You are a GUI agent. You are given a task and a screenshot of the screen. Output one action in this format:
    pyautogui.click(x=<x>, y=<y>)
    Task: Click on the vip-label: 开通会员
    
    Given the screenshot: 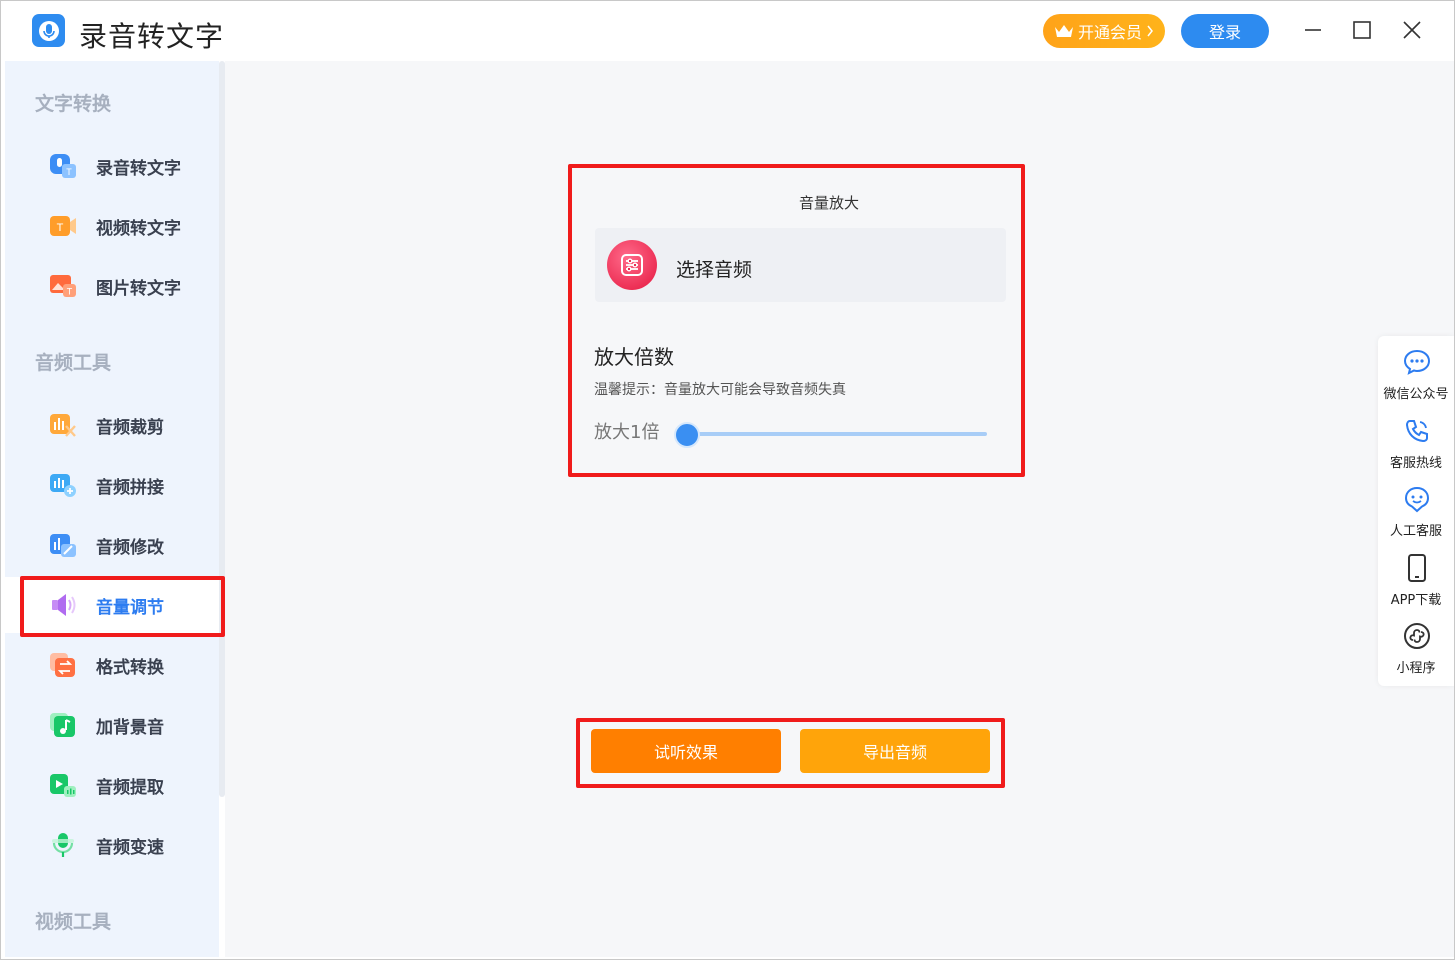 What is the action you would take?
    pyautogui.click(x=1109, y=32)
    